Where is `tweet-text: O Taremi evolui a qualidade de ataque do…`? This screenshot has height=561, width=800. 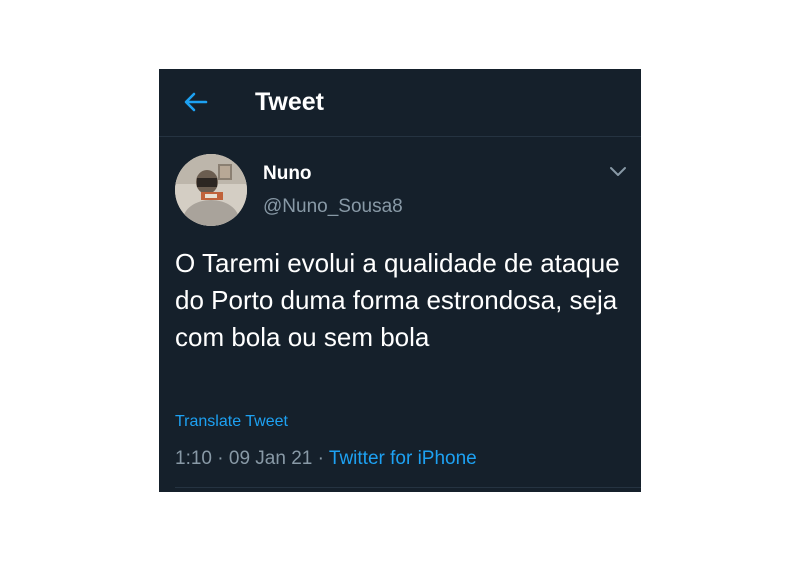
tweet-text: O Taremi evolui a qualidade de ataque do… is located at coordinates (397, 300).